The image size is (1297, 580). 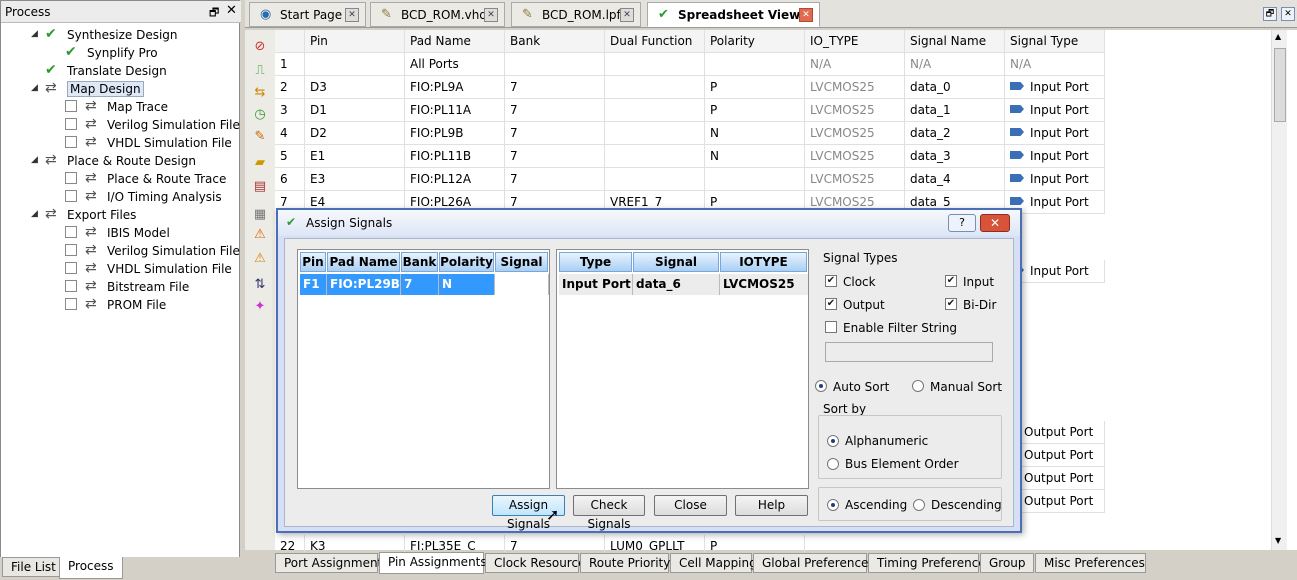 I want to click on column-header: Pin, so click(x=355, y=41).